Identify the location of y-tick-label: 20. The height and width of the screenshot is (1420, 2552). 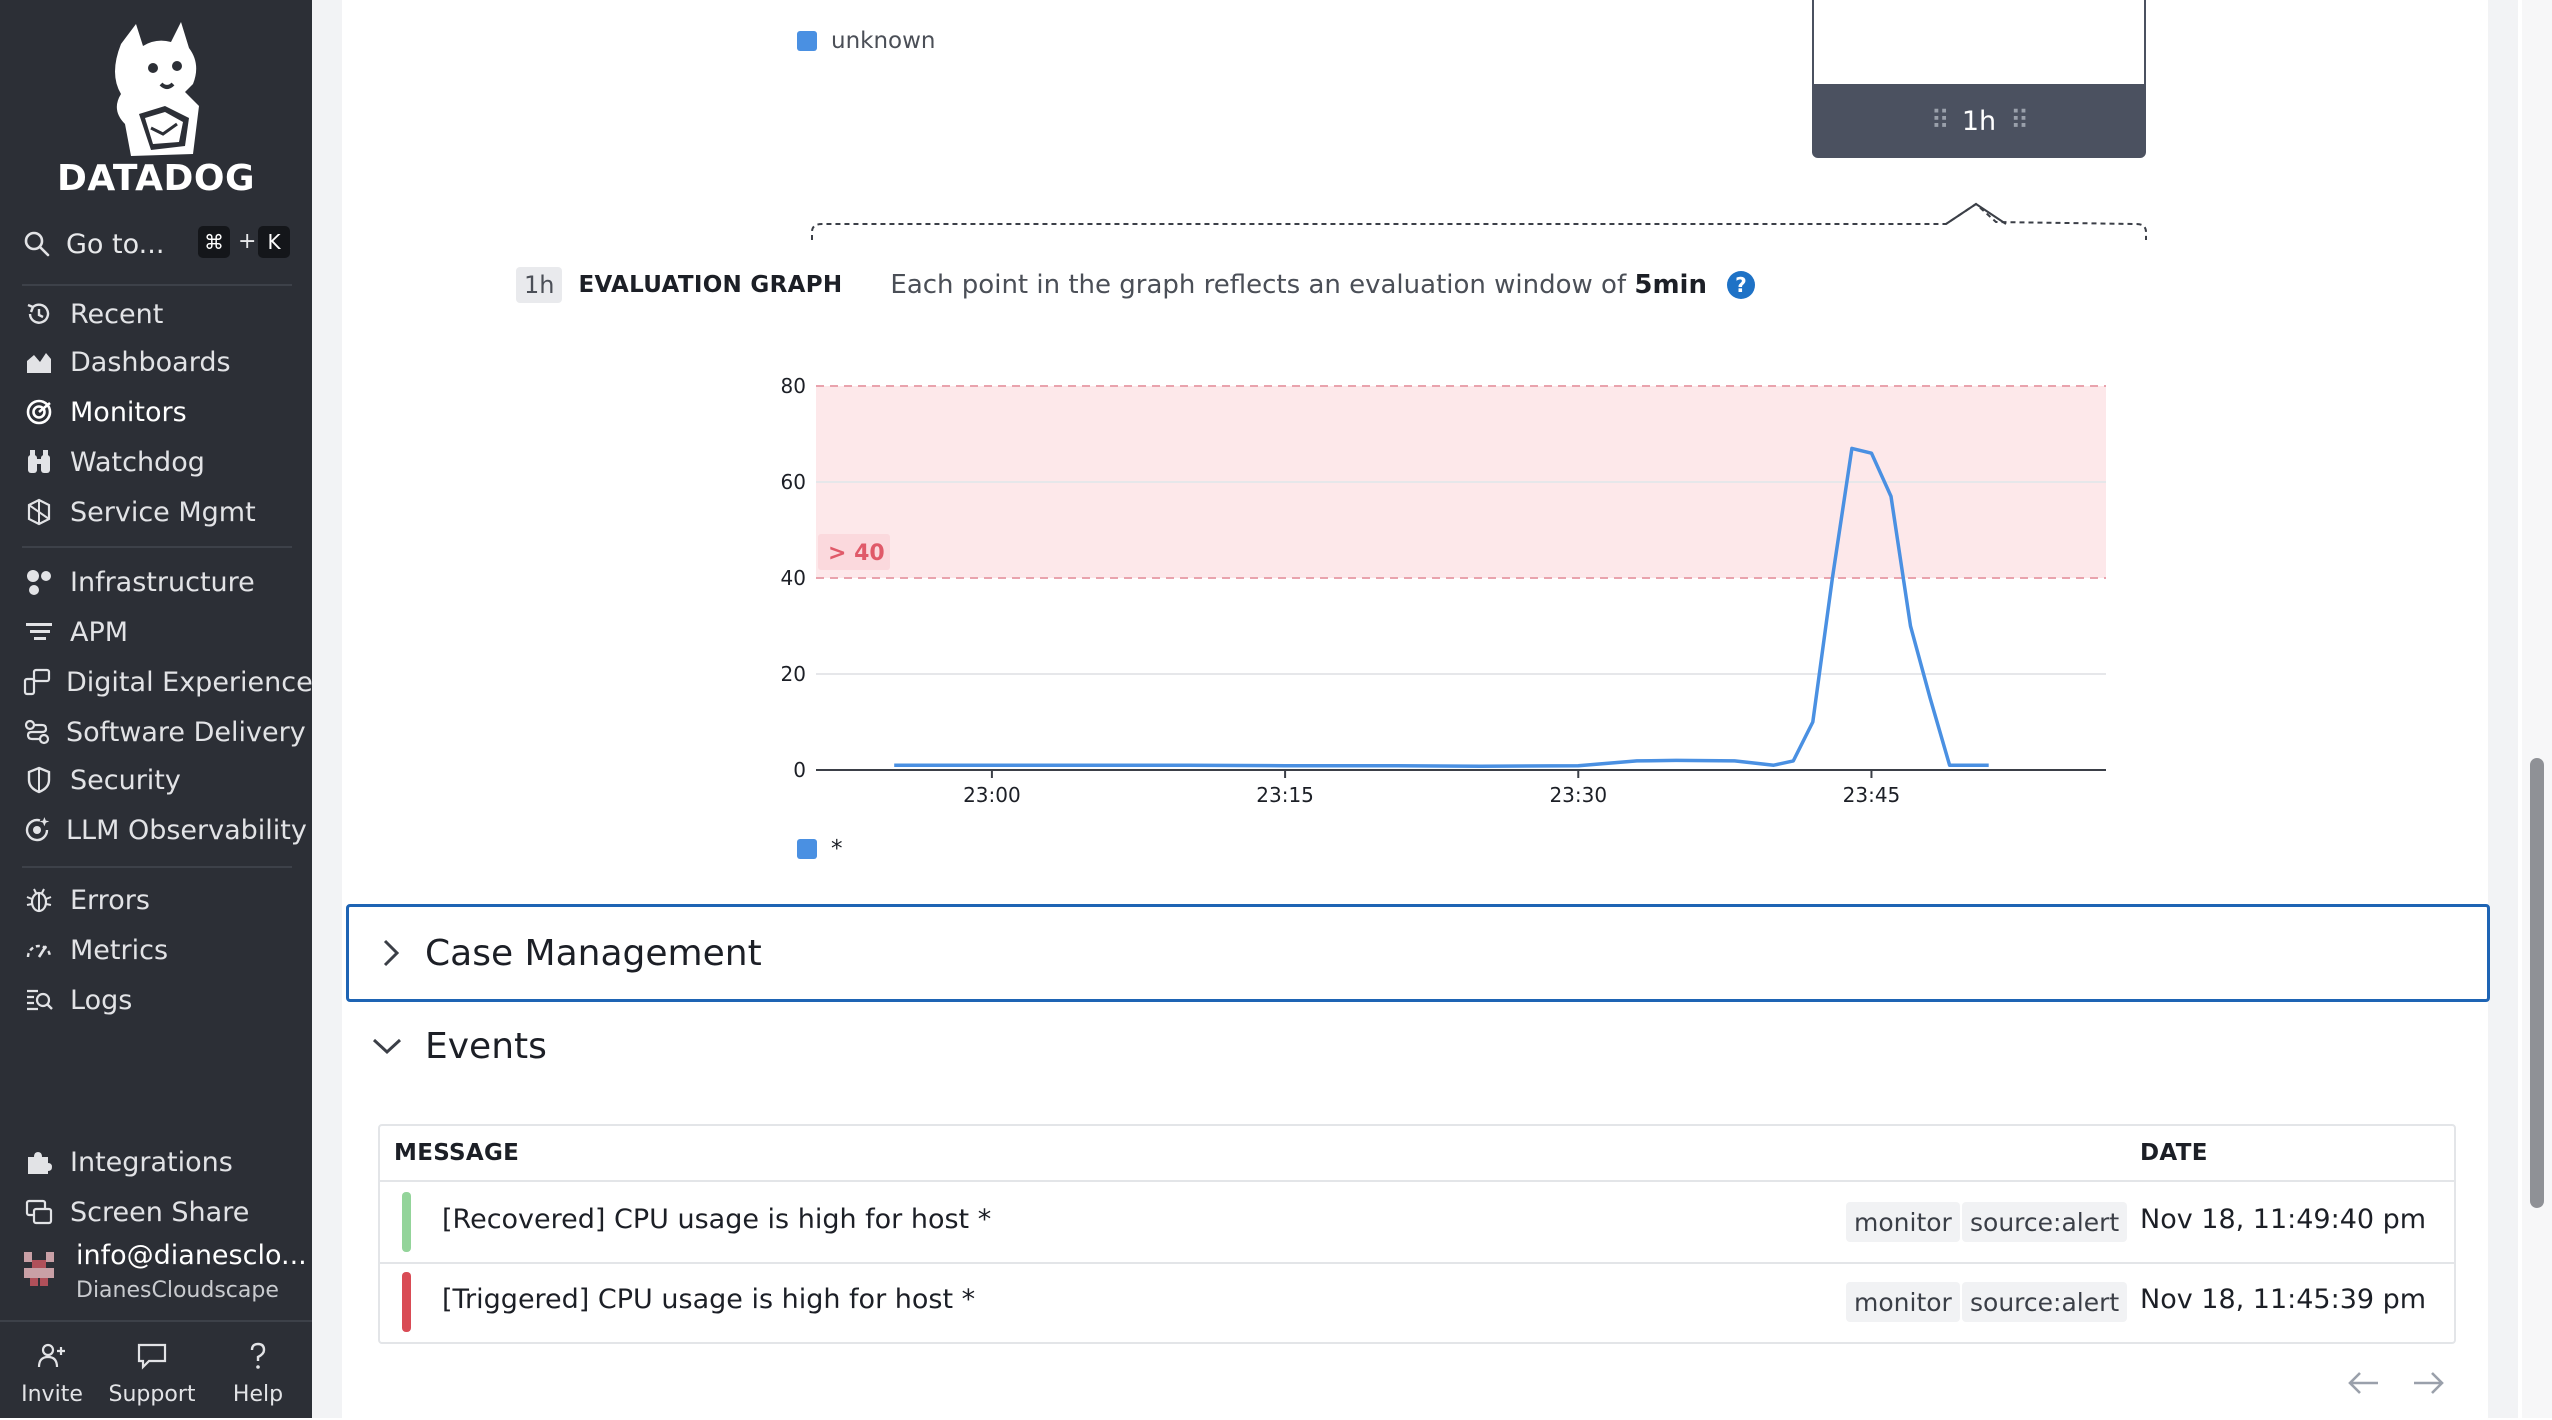
(793, 674).